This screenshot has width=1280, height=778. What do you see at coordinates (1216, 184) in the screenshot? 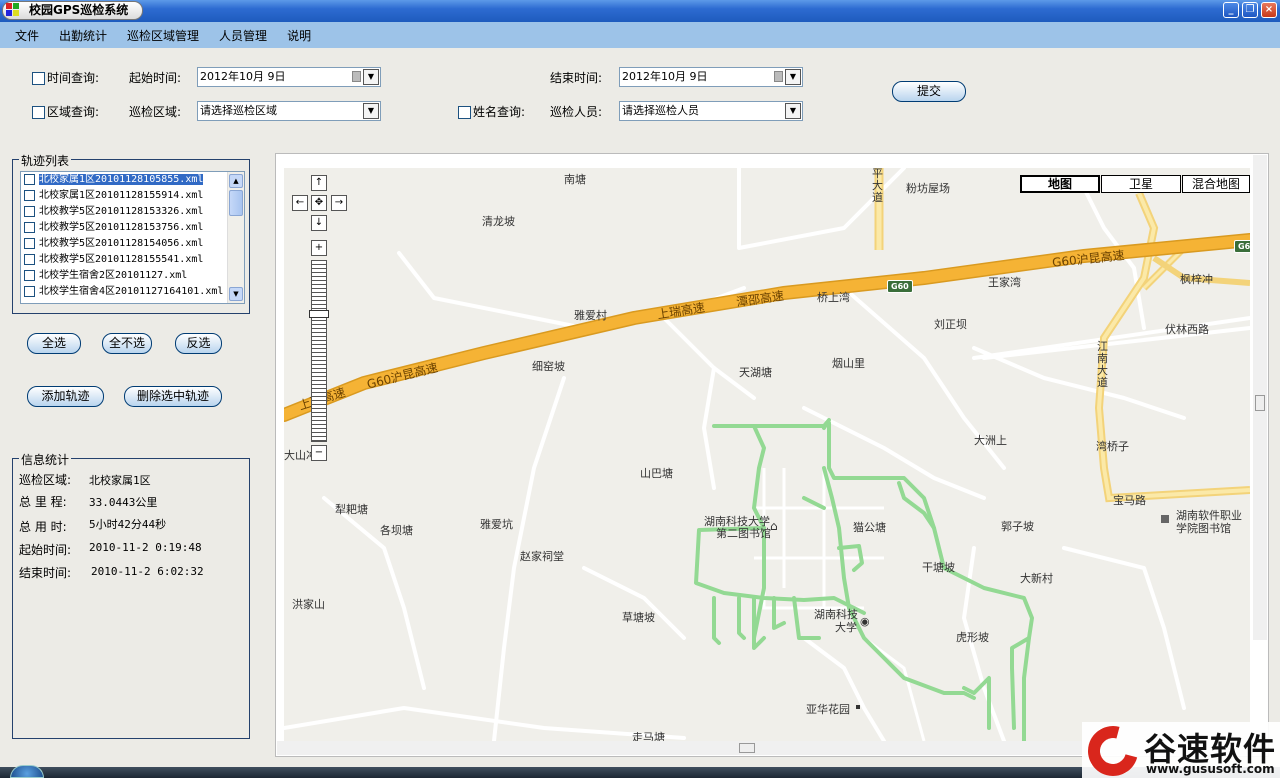
I see `map-type-hybrid-button: 混合地图` at bounding box center [1216, 184].